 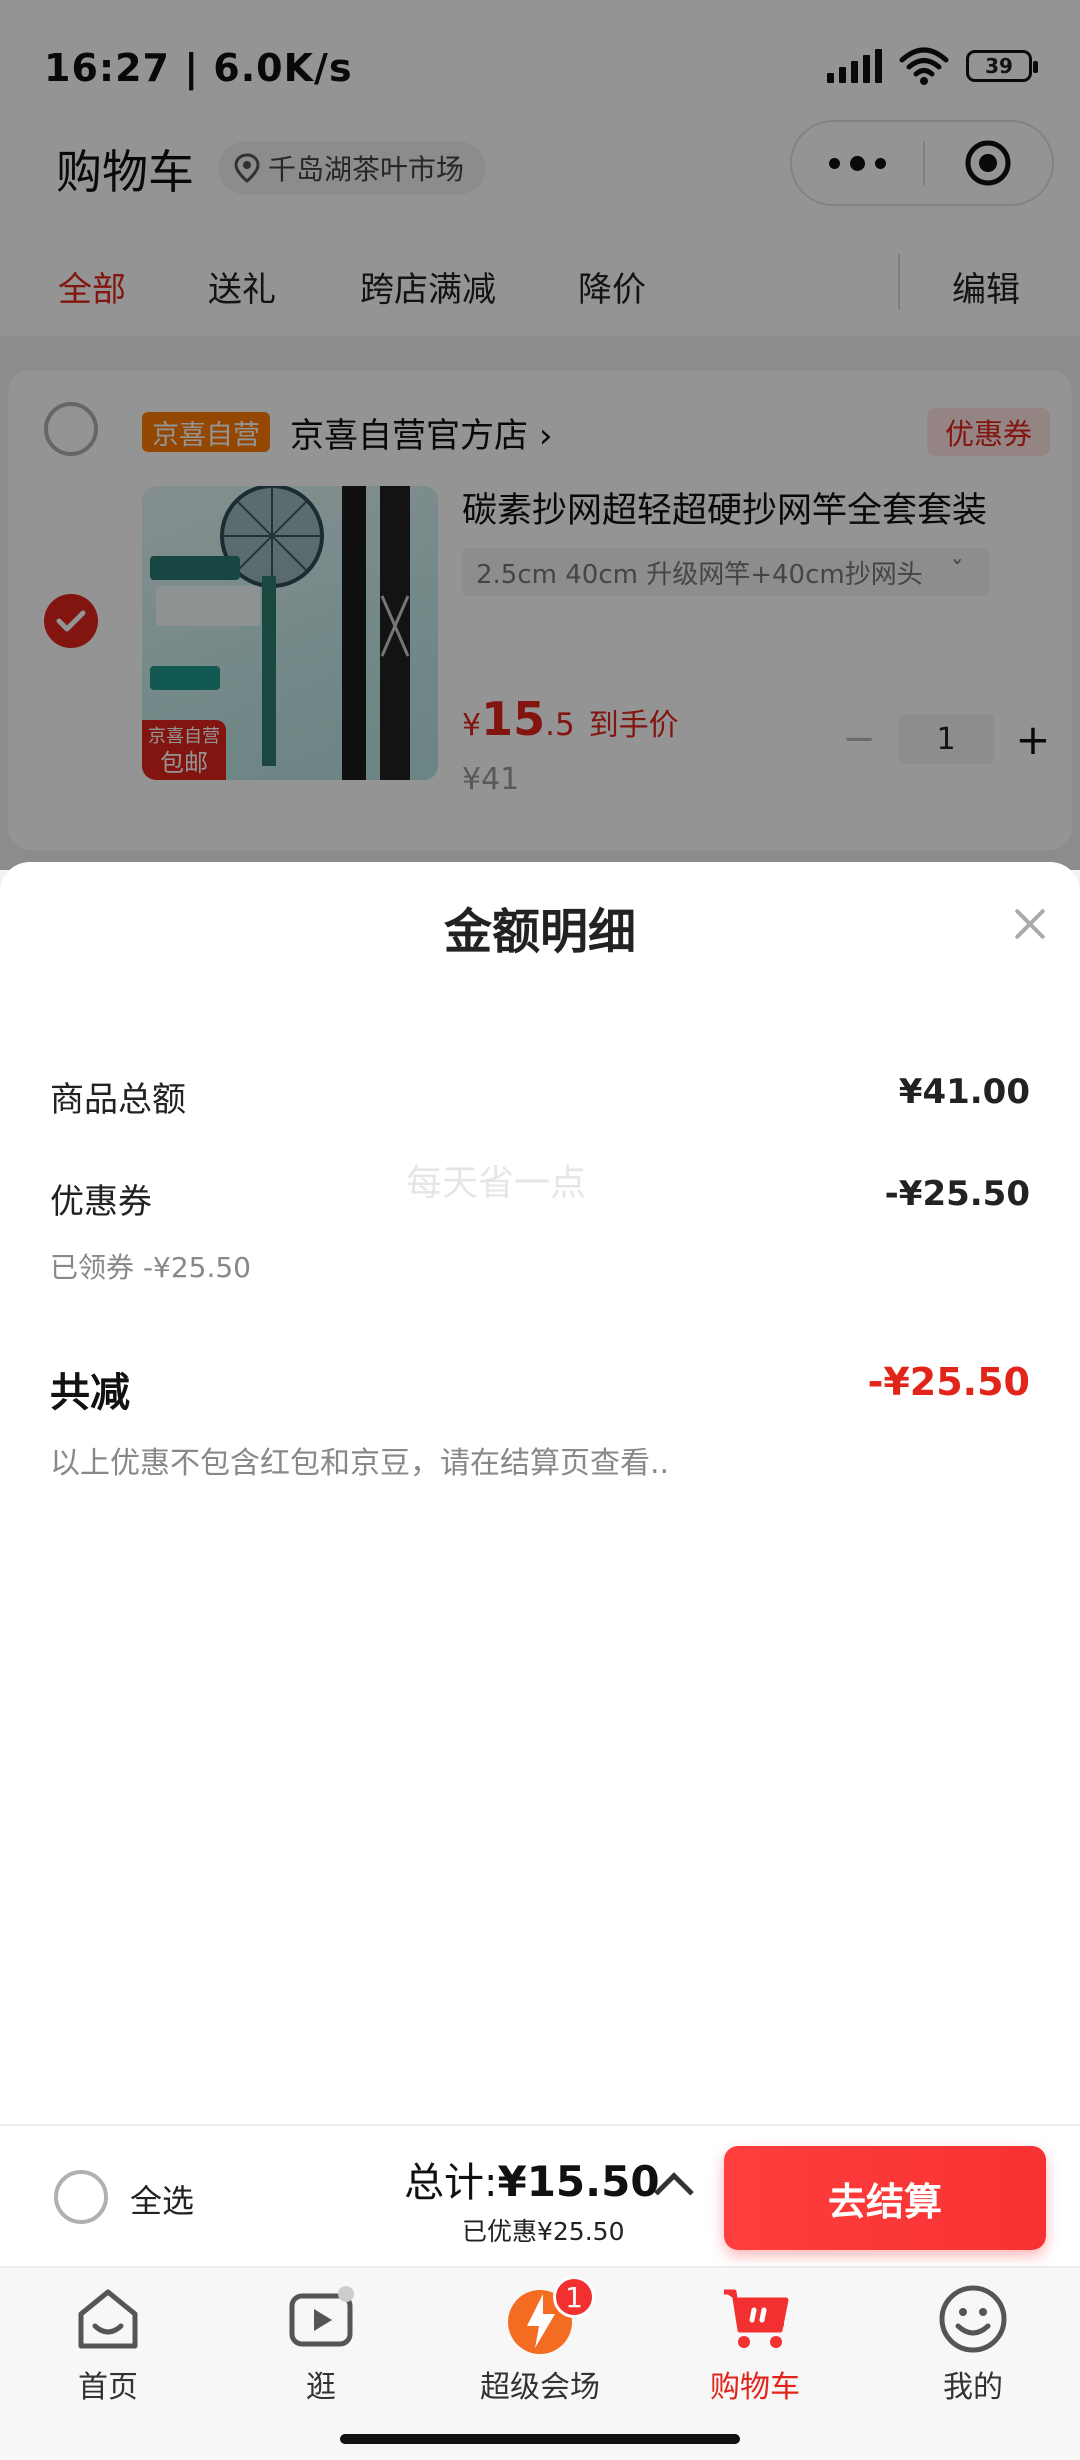 I want to click on tabbar-label-browse: 逛, so click(x=321, y=2387).